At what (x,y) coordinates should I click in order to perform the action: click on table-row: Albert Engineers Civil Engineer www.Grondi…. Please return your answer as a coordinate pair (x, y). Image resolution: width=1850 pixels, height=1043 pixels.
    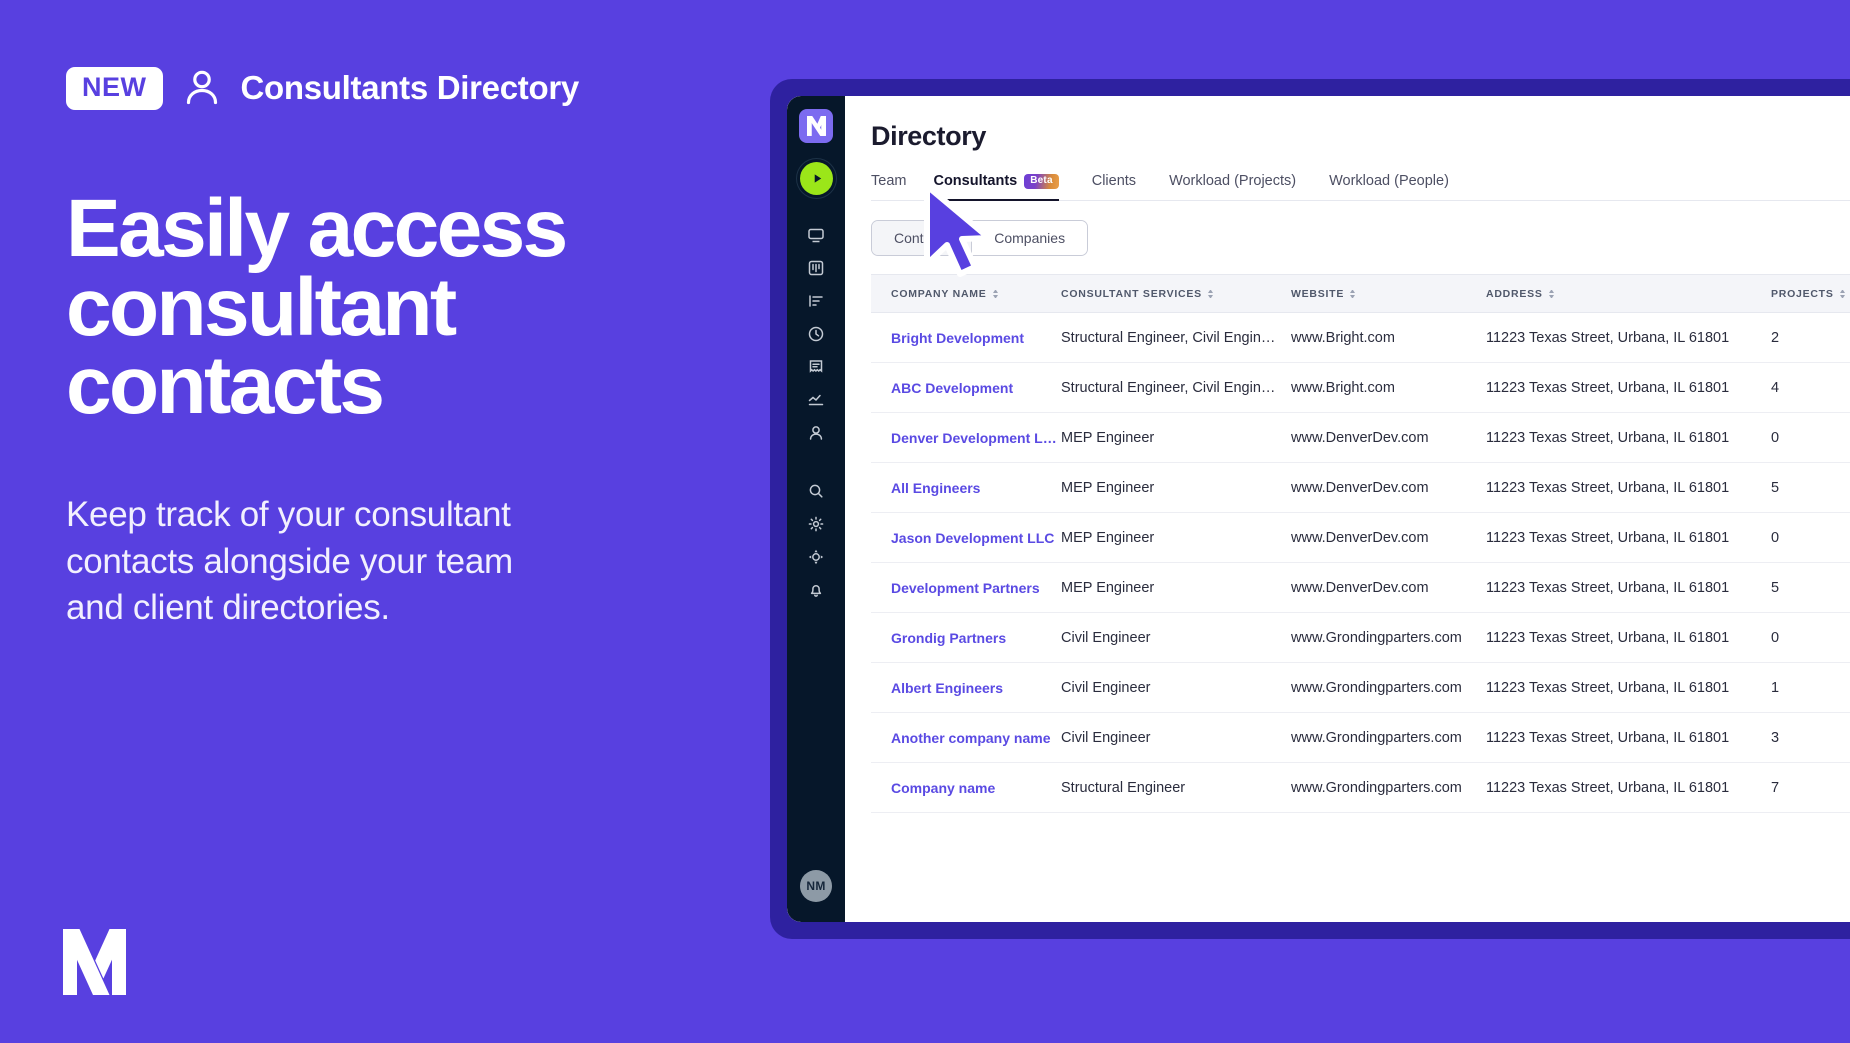
    Looking at the image, I should click on (1360, 687).